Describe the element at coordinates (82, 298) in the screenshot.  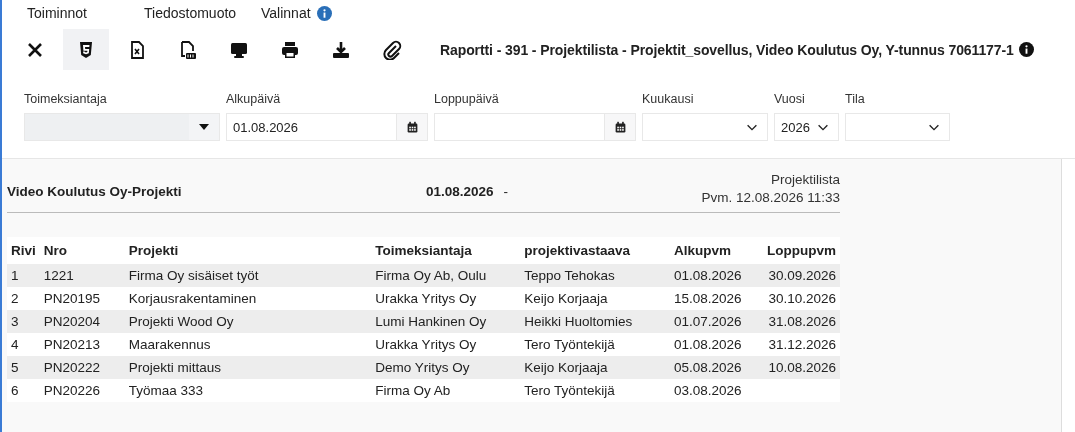
I see `table-cell: PN20195` at that location.